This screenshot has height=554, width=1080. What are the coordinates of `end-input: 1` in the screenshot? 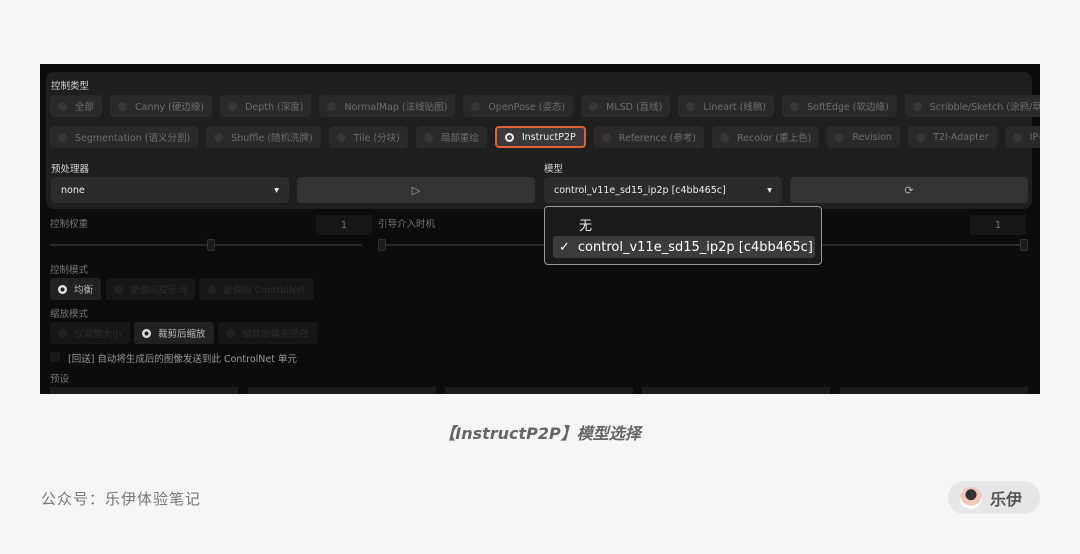 It's located at (998, 225).